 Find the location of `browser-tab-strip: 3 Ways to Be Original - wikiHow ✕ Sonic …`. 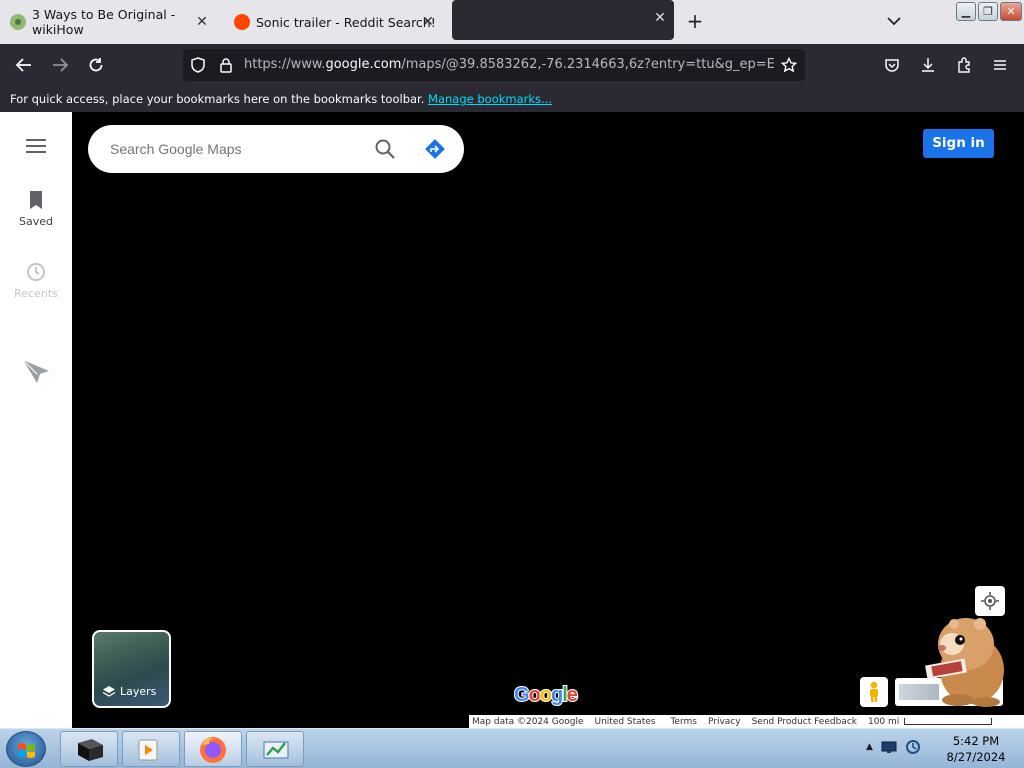

browser-tab-strip: 3 Ways to Be Original - wikiHow ✕ Sonic … is located at coordinates (512, 22).